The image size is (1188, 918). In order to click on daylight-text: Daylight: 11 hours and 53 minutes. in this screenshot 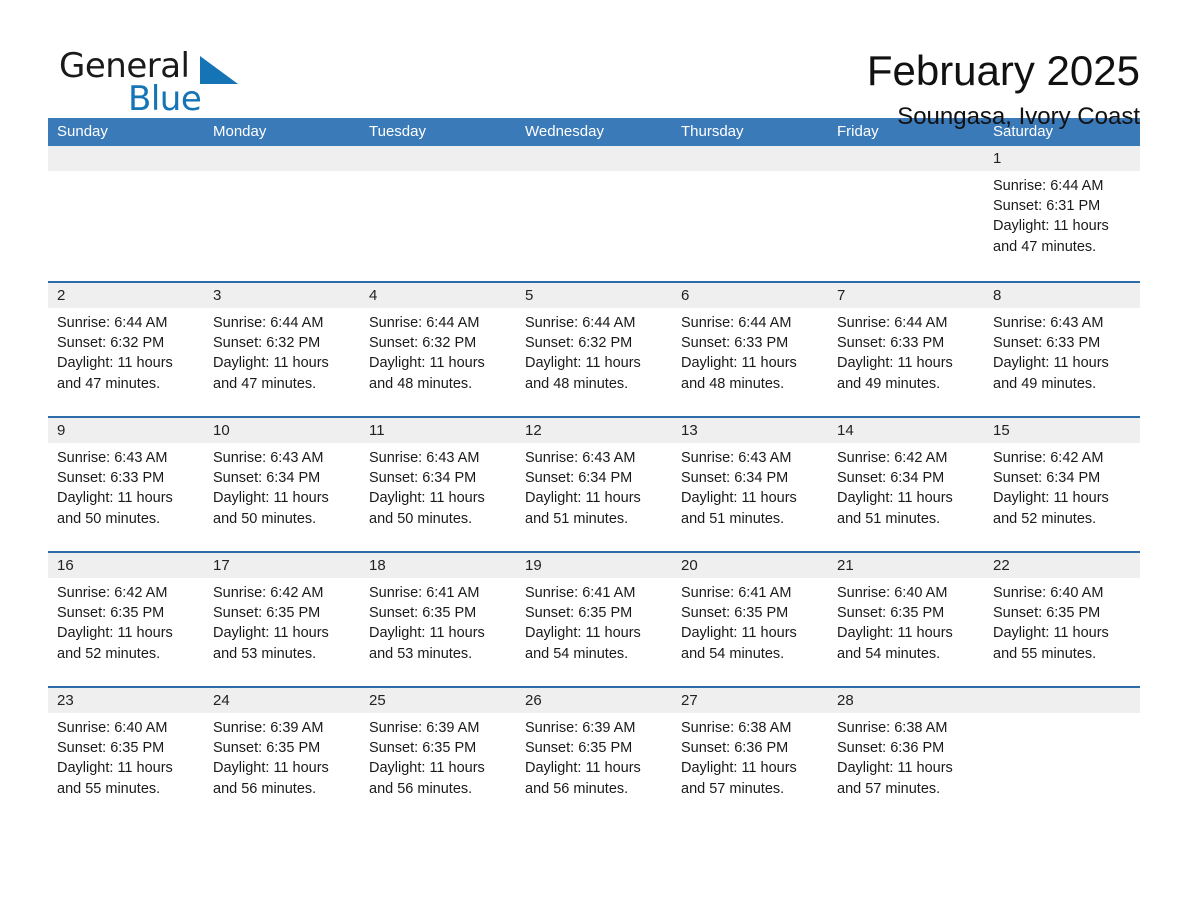, I will do `click(271, 643)`.